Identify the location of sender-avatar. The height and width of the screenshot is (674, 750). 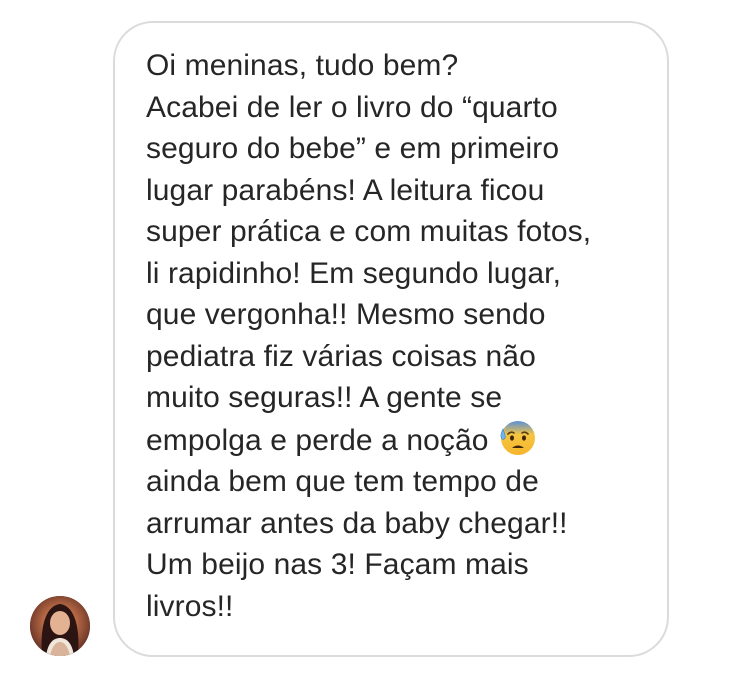
(60, 626).